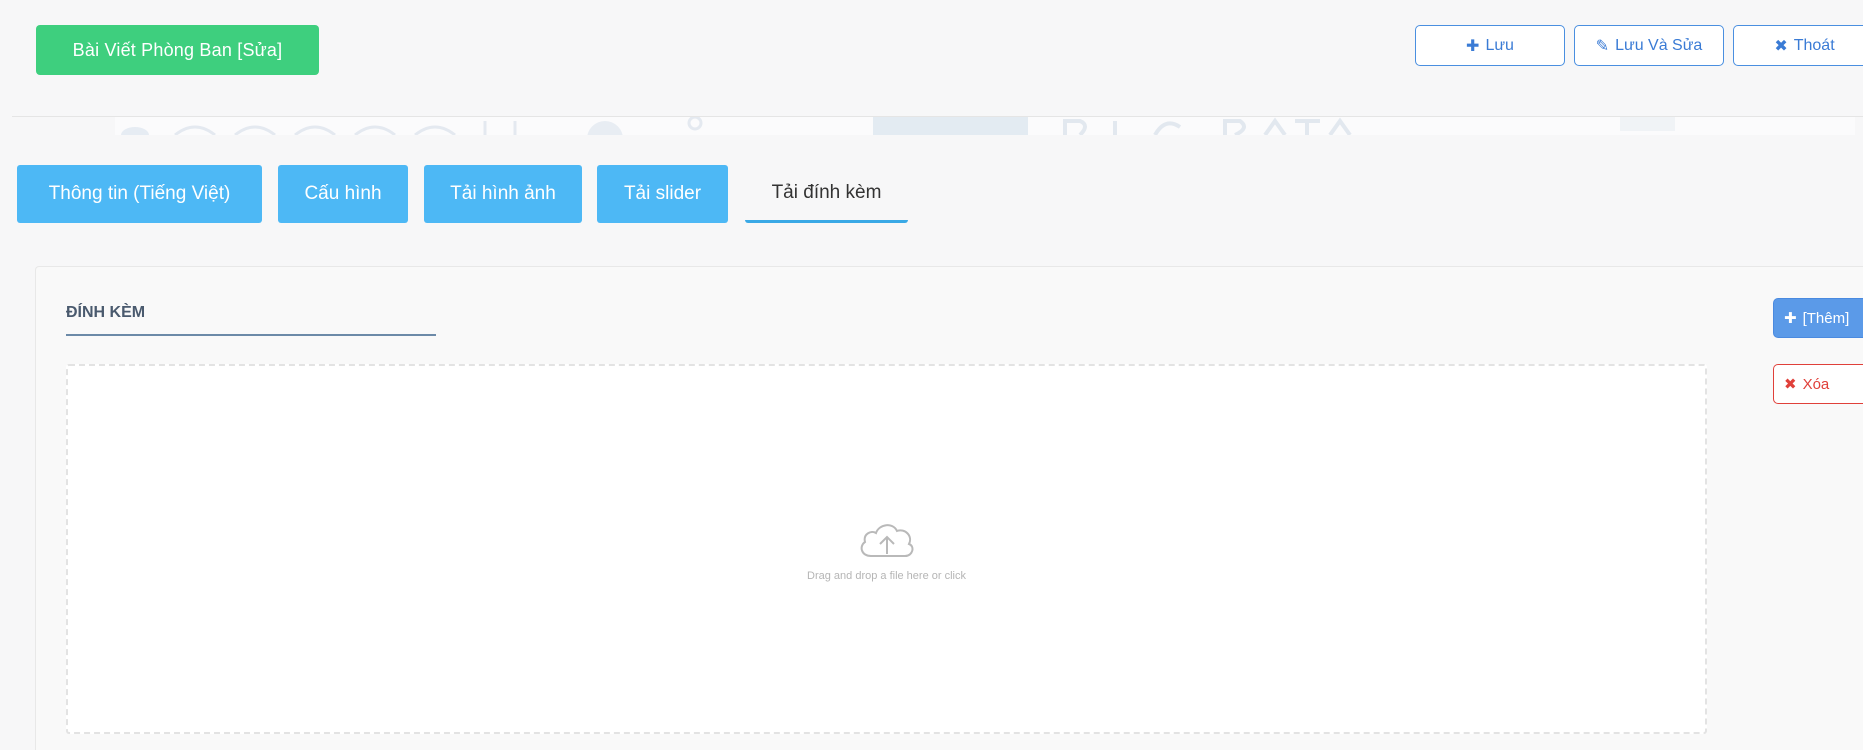  Describe the element at coordinates (139, 194) in the screenshot. I see `tab-general-info: Thông tin (Tiếng Việt)` at that location.